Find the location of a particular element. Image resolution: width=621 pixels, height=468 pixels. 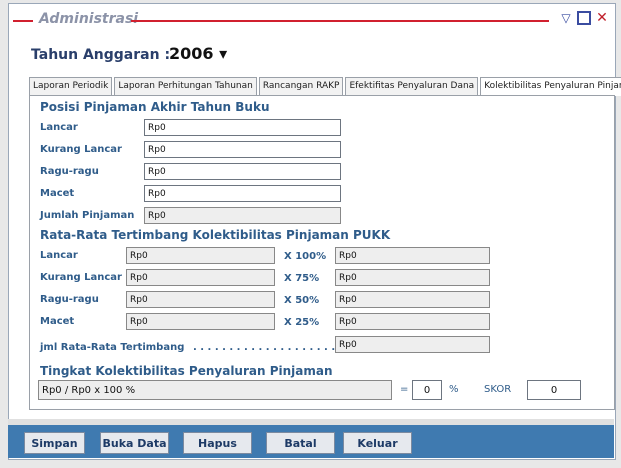

rata-result-macet: Rp0 is located at coordinates (412, 321).